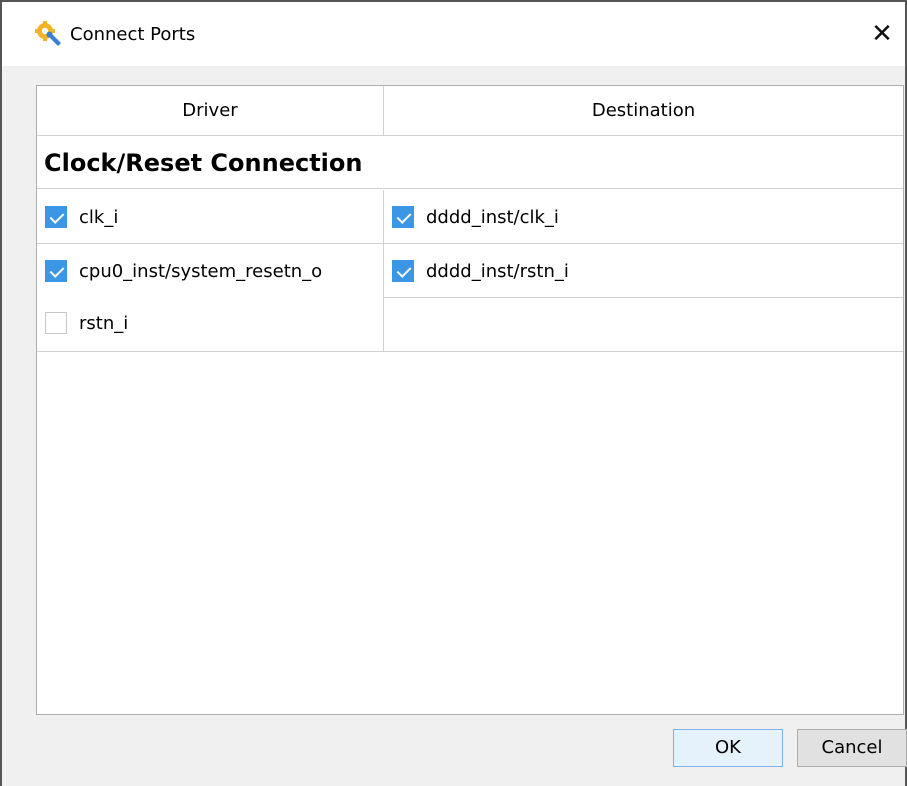  Describe the element at coordinates (210, 298) in the screenshot. I see `table-row-driver-cell: cpu0_inst/system_resetn_o rstn_i` at that location.